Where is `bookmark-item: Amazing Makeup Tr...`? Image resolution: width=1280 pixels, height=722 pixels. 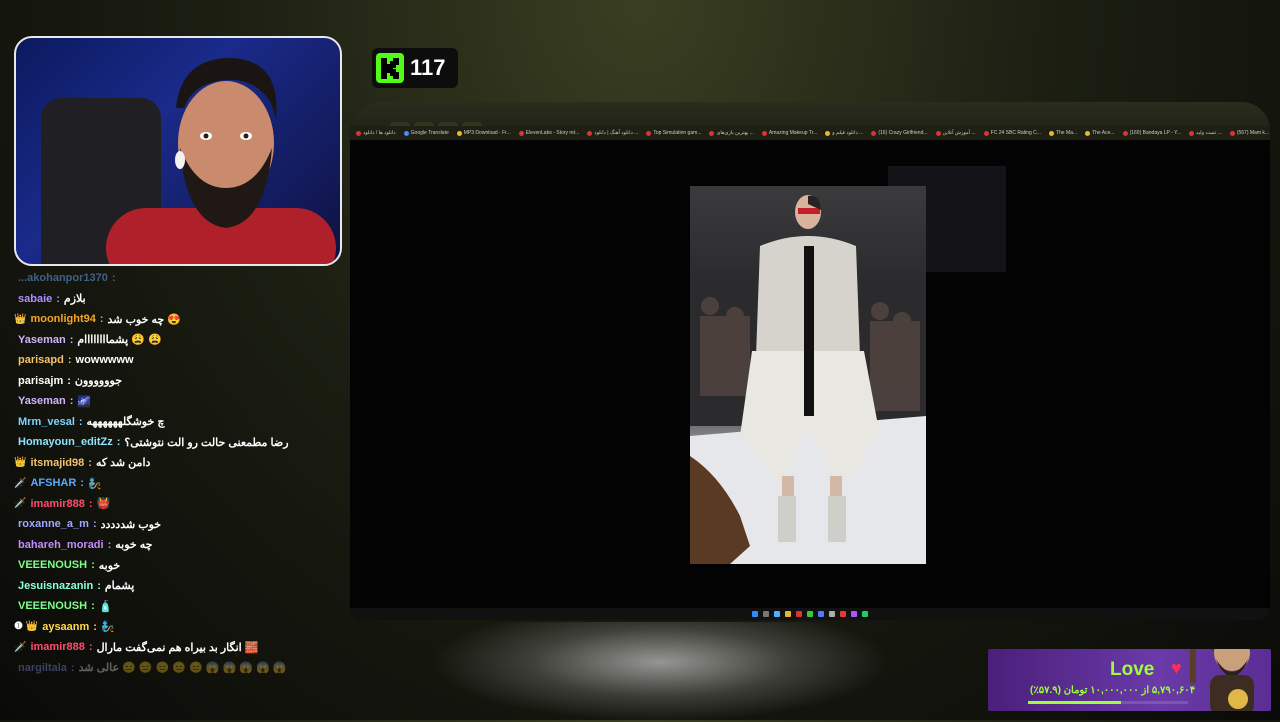 bookmark-item: Amazing Makeup Tr... is located at coordinates (789, 133).